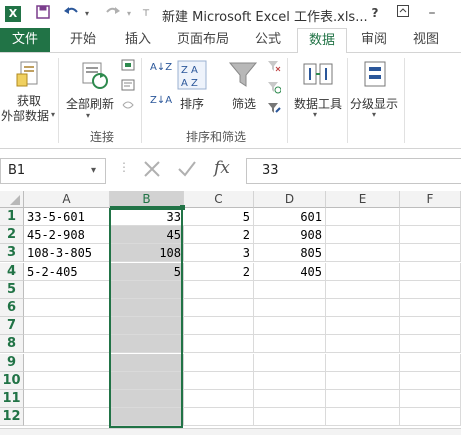 This screenshot has width=461, height=435. I want to click on tab-formulas: 公式, so click(268, 40).